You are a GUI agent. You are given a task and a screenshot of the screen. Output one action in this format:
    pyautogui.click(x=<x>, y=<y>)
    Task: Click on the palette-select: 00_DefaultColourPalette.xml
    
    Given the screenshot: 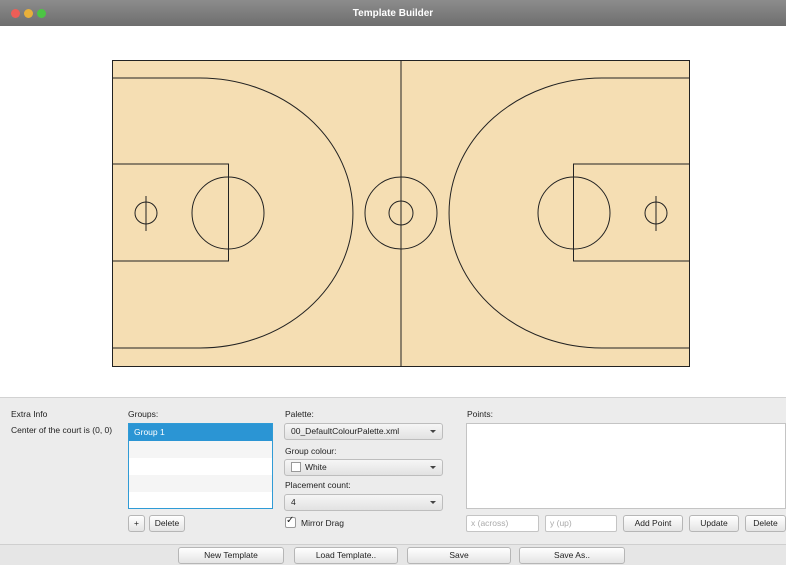 What is the action you would take?
    pyautogui.click(x=363, y=431)
    